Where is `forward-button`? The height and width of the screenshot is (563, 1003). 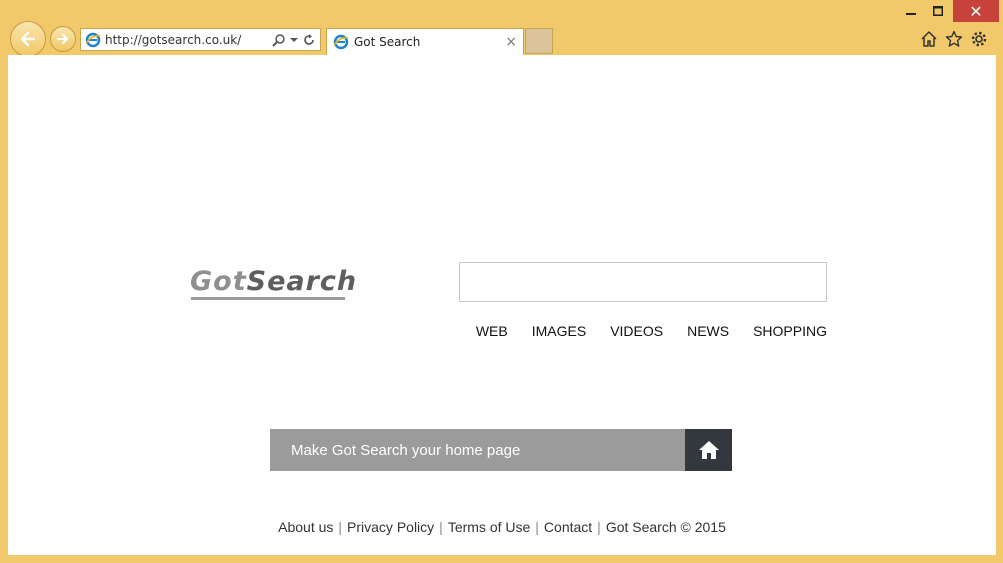
forward-button is located at coordinates (63, 39).